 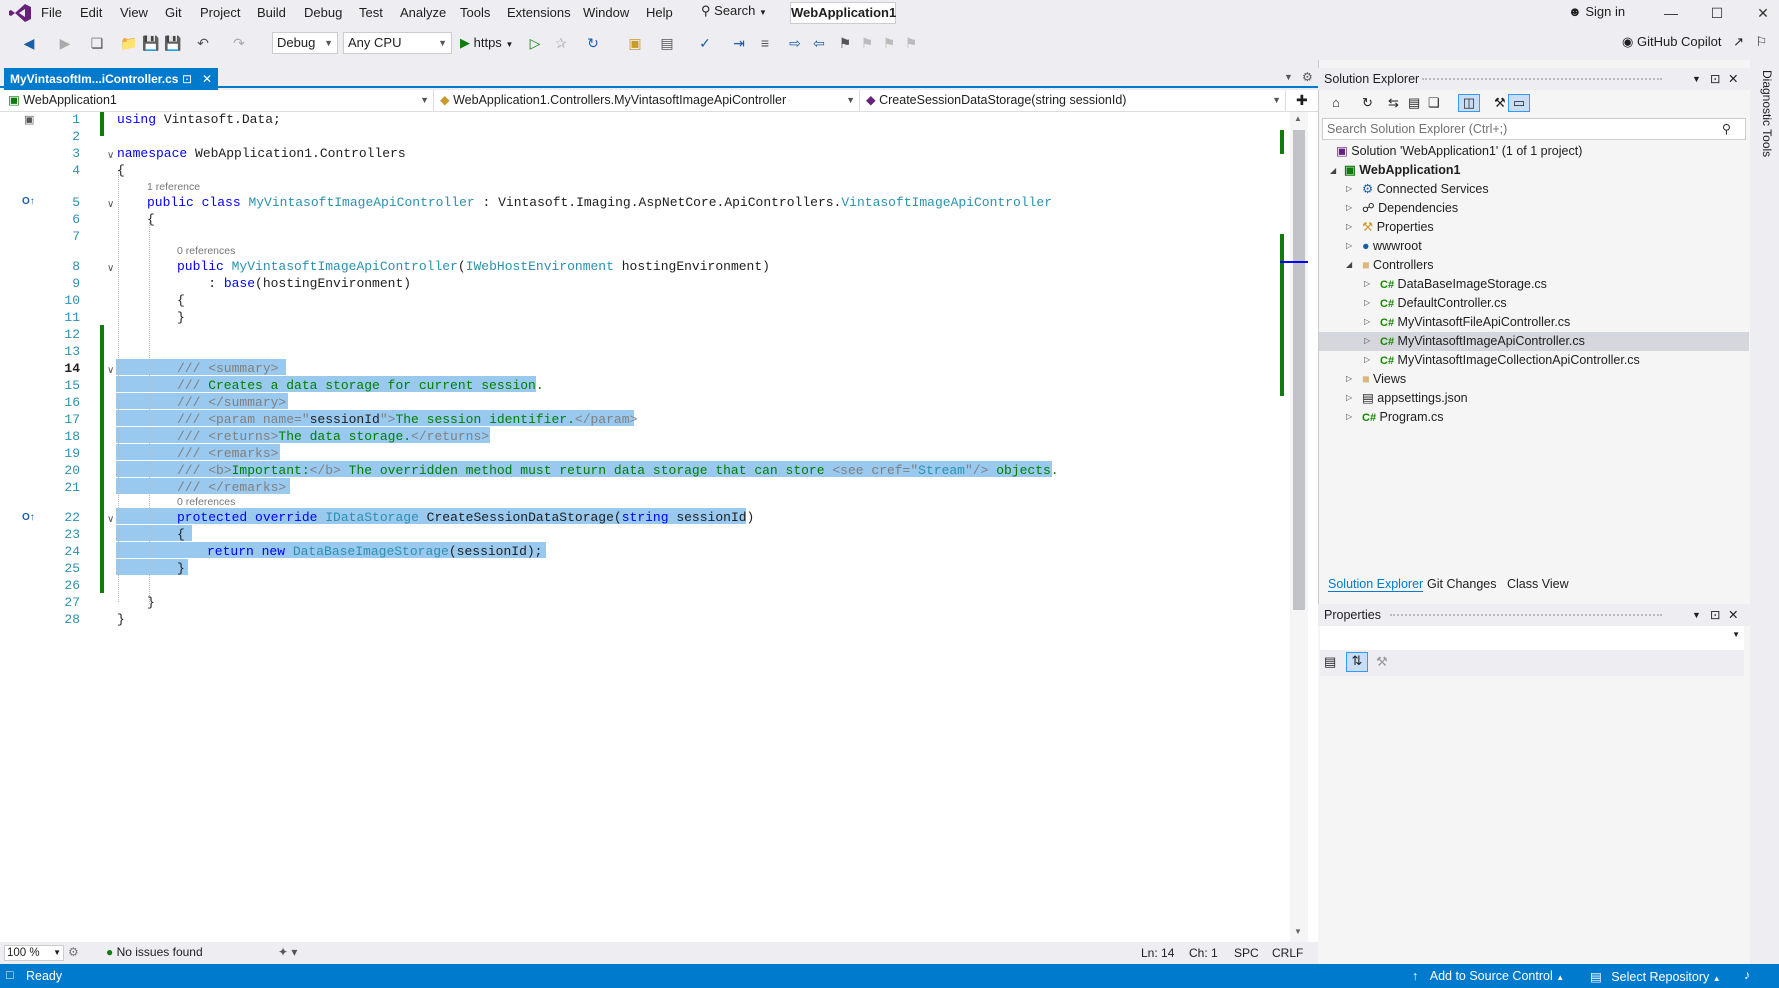 I want to click on settings-gear-icon: ⚙, so click(x=1307, y=77).